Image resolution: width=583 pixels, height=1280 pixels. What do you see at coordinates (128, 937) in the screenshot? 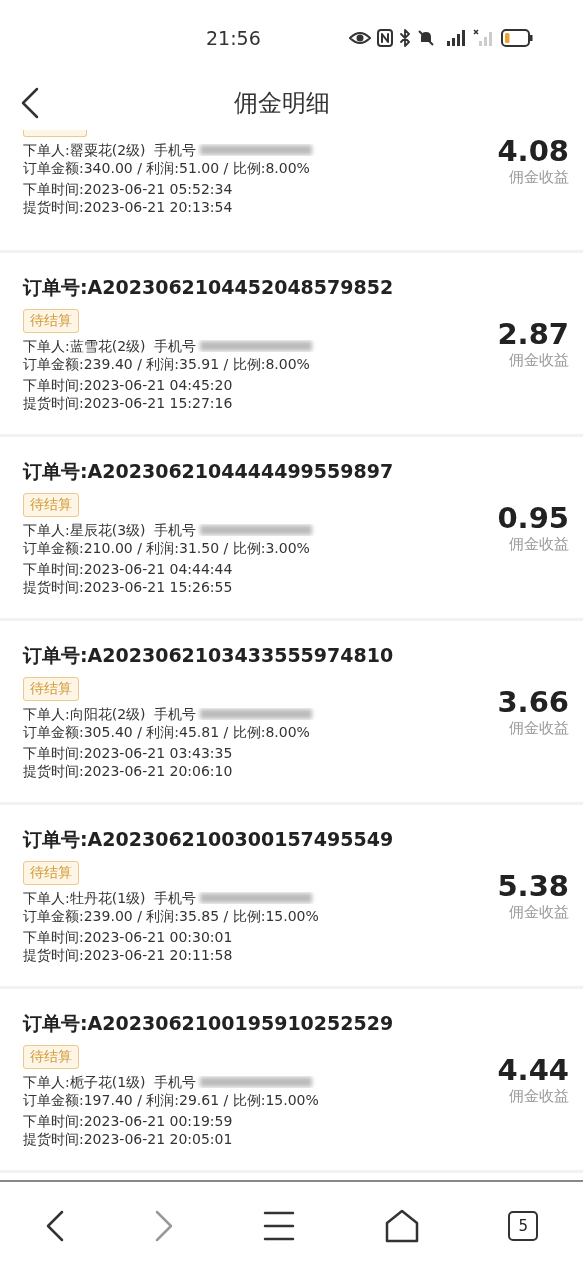
I see `order-time: 下单时间:2023-06-21 00:30:01` at bounding box center [128, 937].